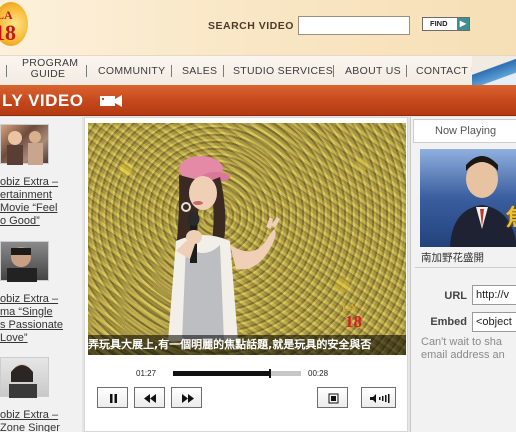 This screenshot has height=432, width=516. I want to click on pause-icon, so click(113, 398).